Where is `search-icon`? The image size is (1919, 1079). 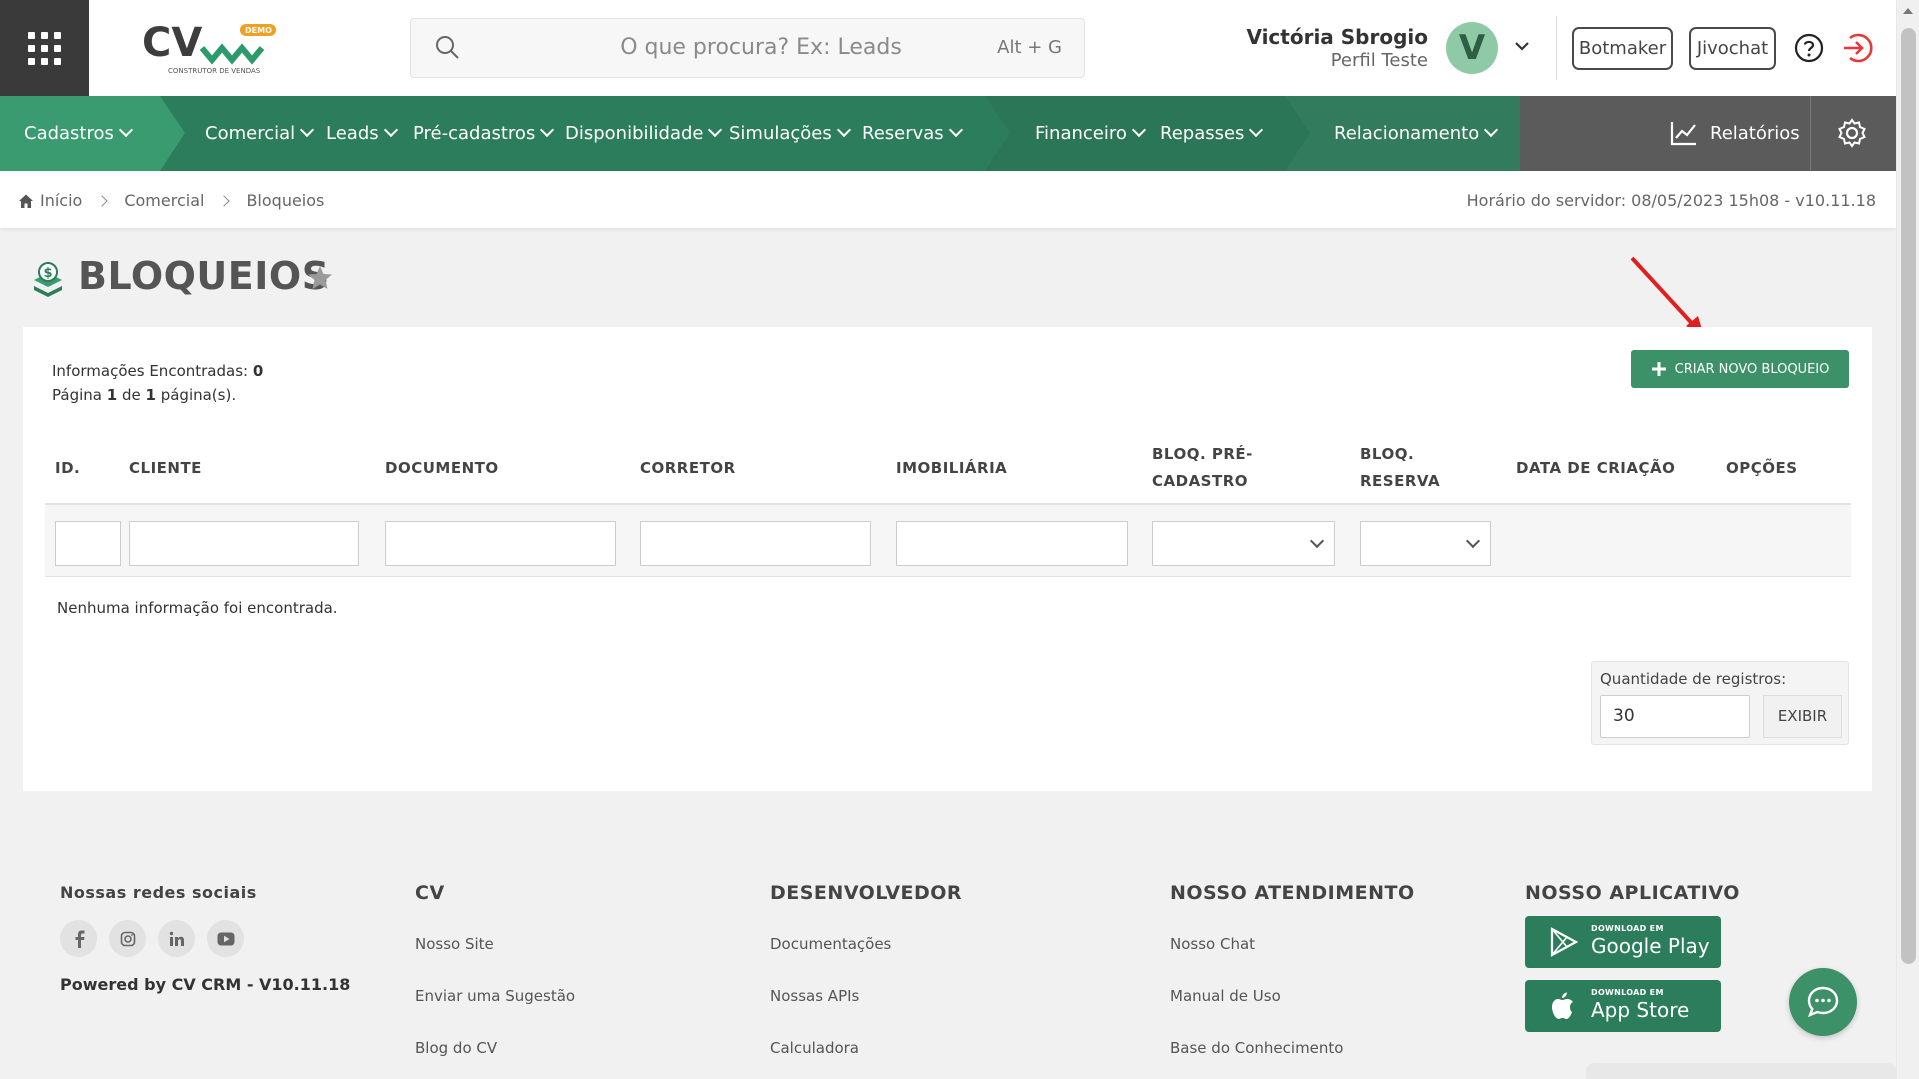
search-icon is located at coordinates (447, 47).